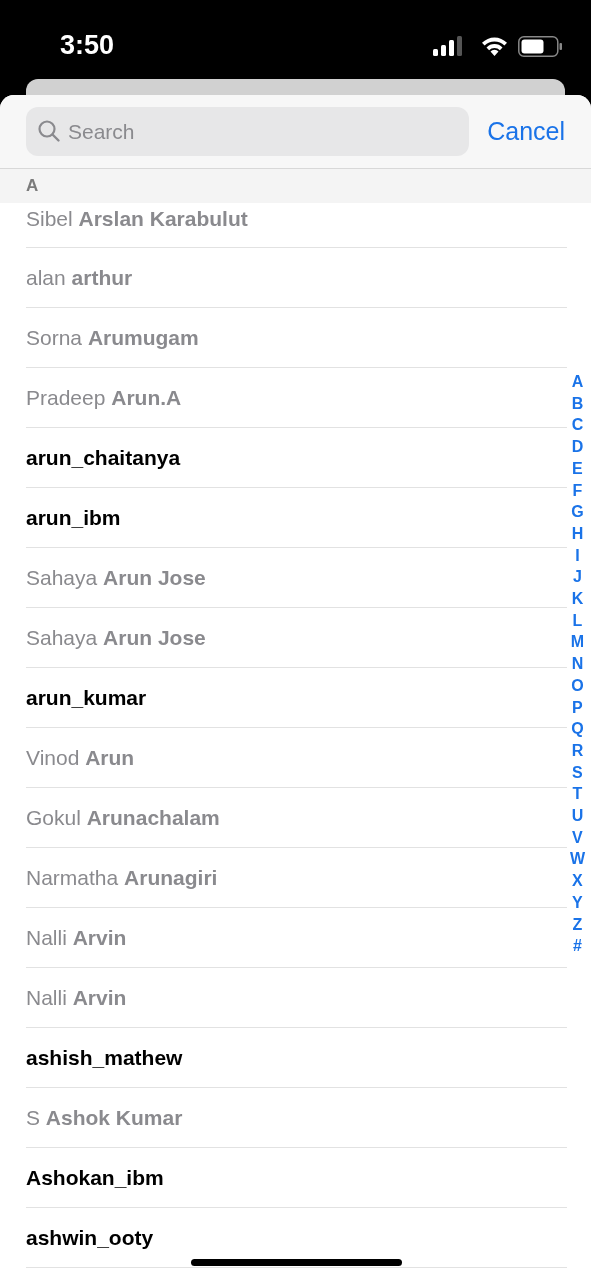 The width and height of the screenshot is (591, 1280). I want to click on contact-row: Narmatha Arunagiri, so click(296, 878).